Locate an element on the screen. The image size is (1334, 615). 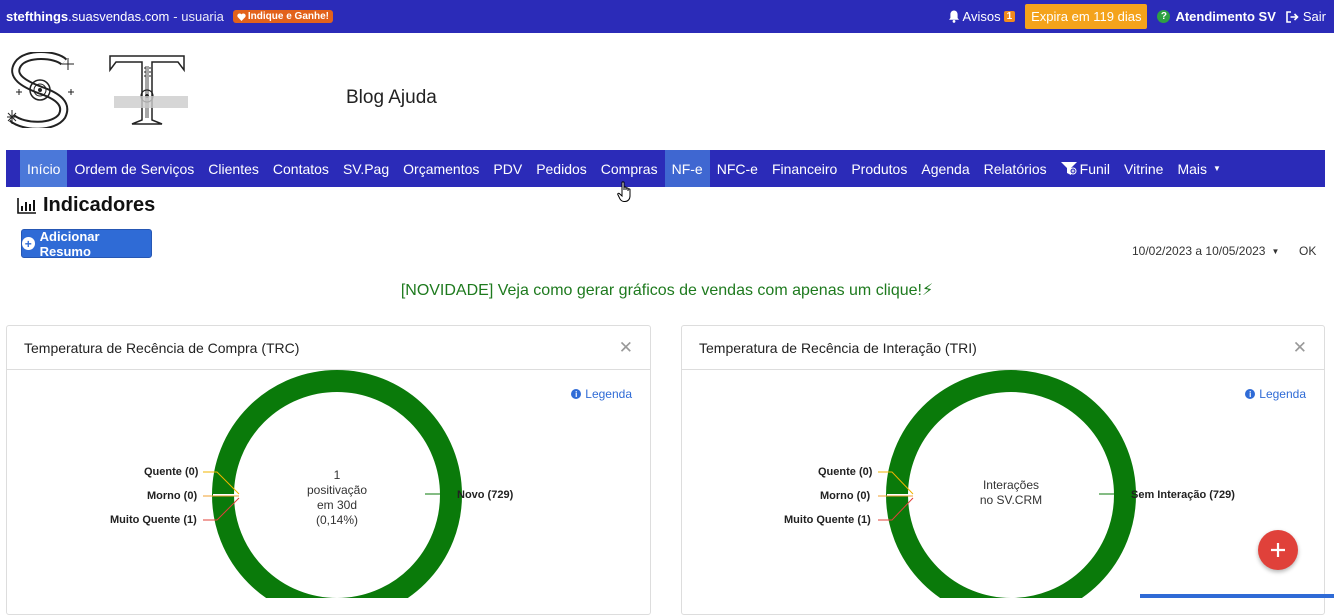
help-icon: ? is located at coordinates (1164, 16).